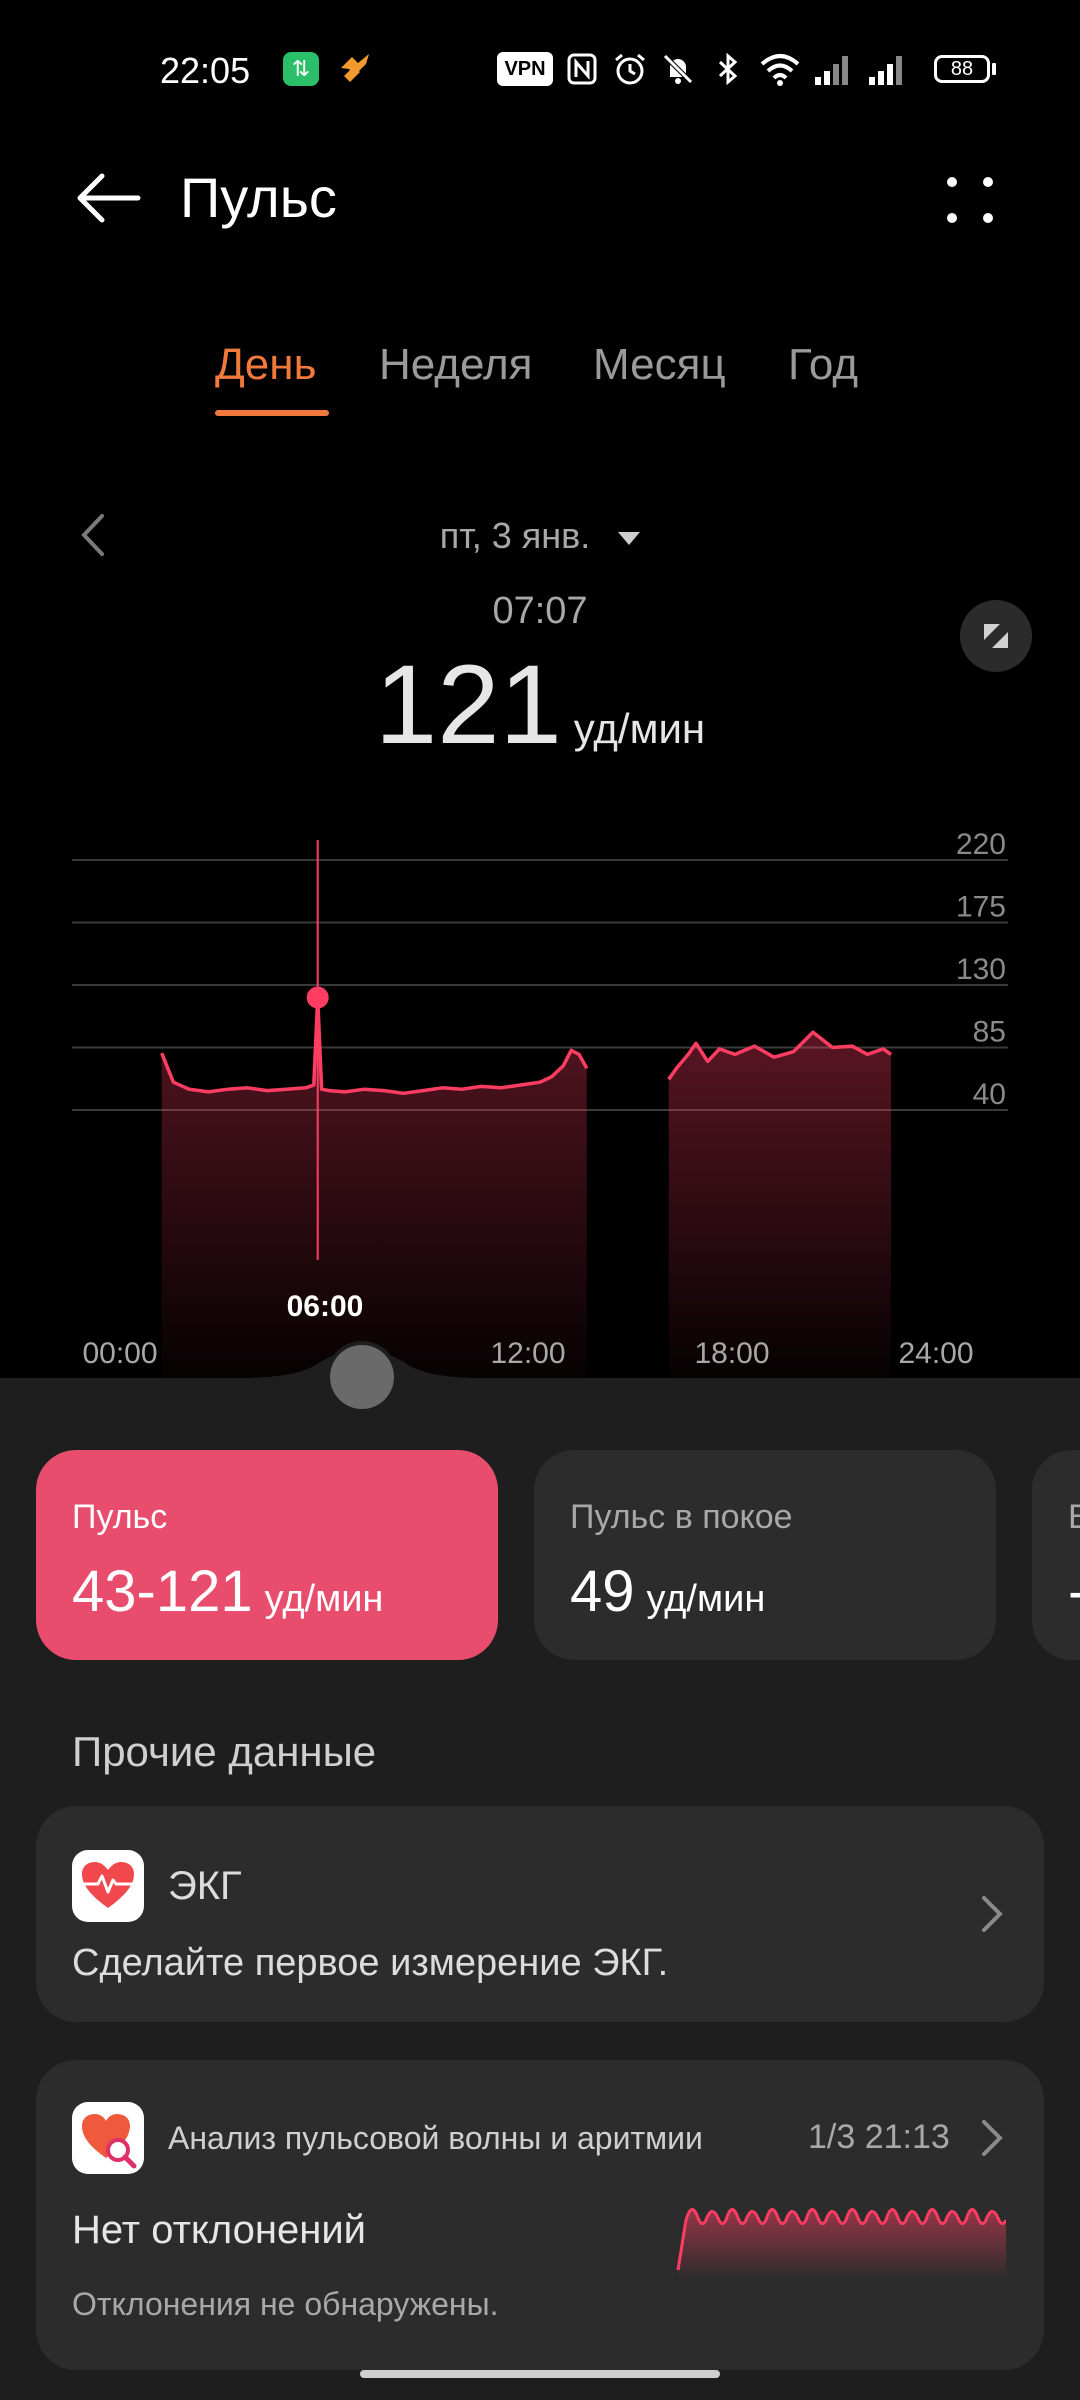 This screenshot has height=2400, width=1080. What do you see at coordinates (205, 70) in the screenshot?
I see `clock: 22:05` at bounding box center [205, 70].